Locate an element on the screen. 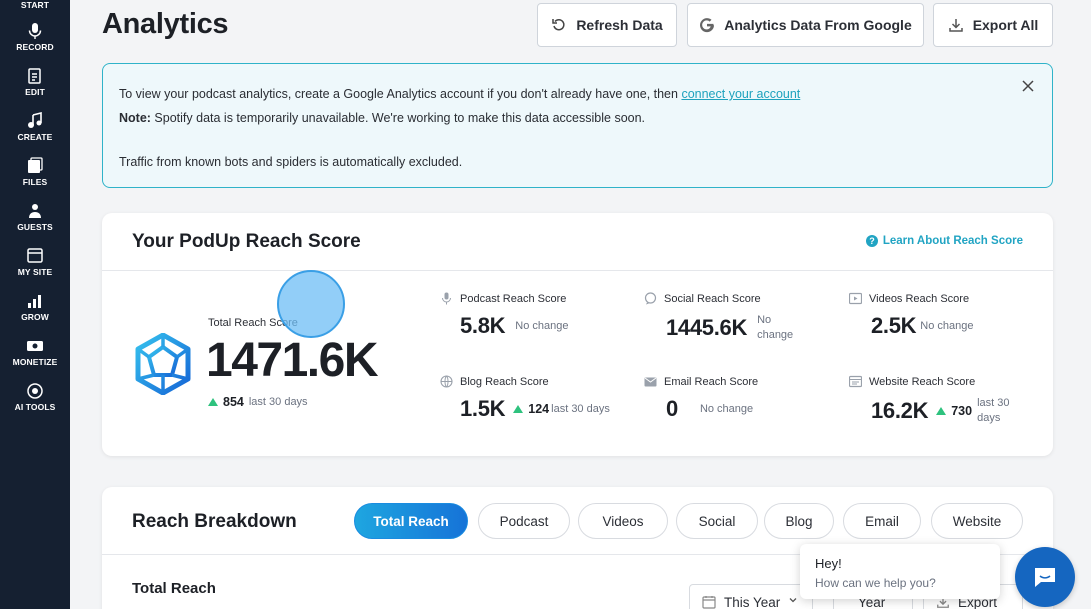  sidebar-item-edit: EDIT is located at coordinates (35, 82).